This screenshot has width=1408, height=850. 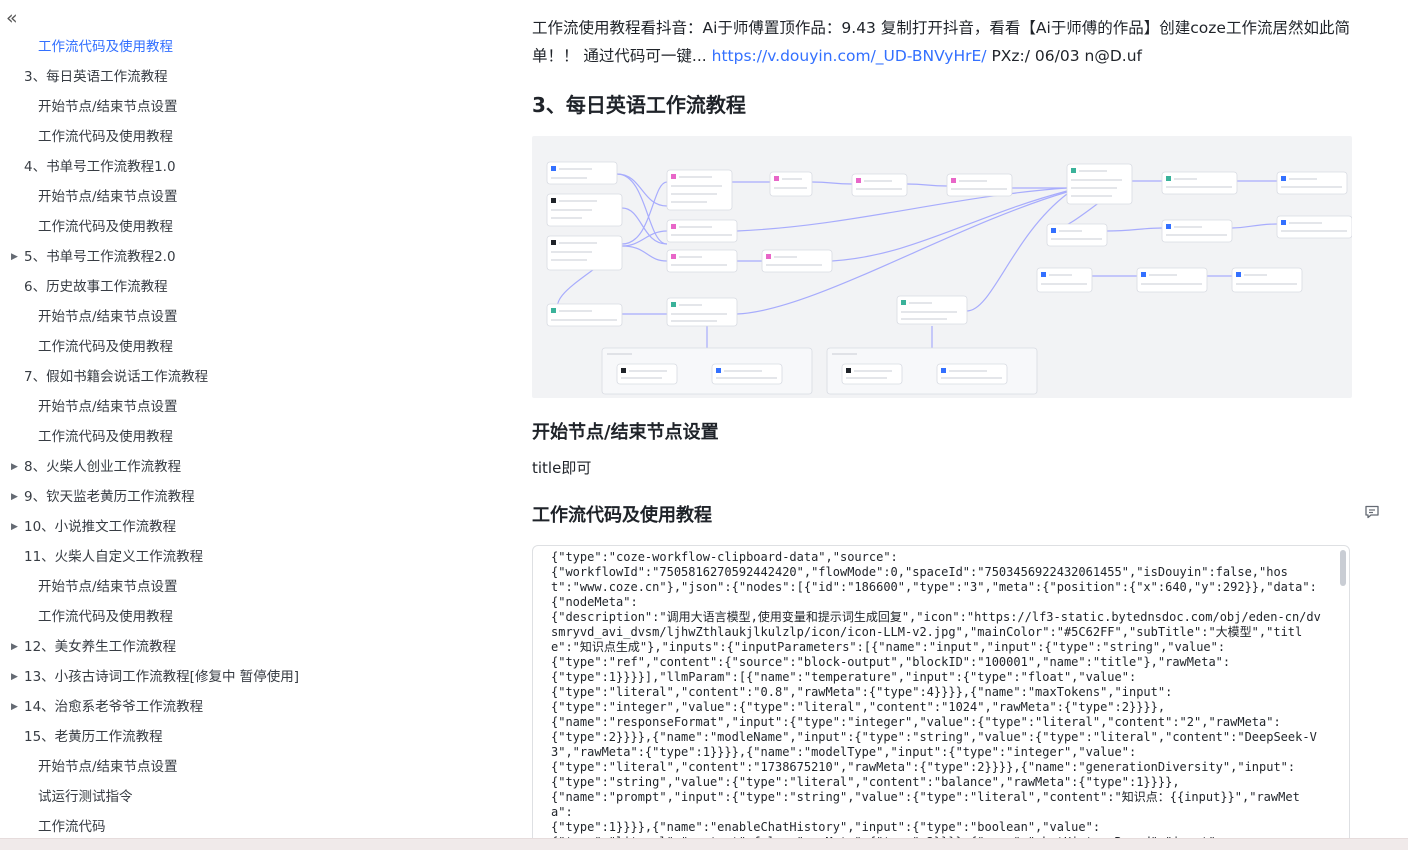 I want to click on start-end-node-text: title即可, so click(x=562, y=468).